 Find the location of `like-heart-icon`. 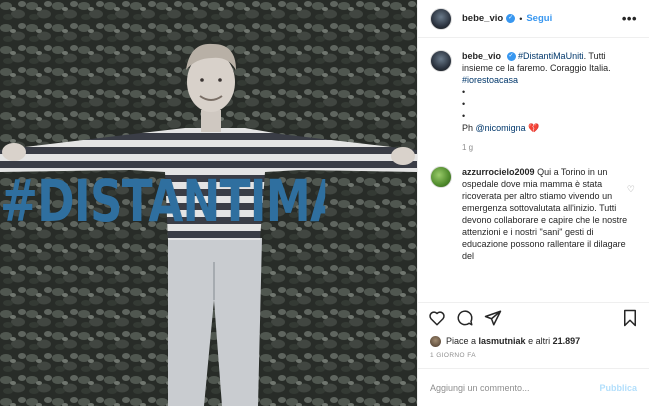

like-heart-icon is located at coordinates (437, 318).